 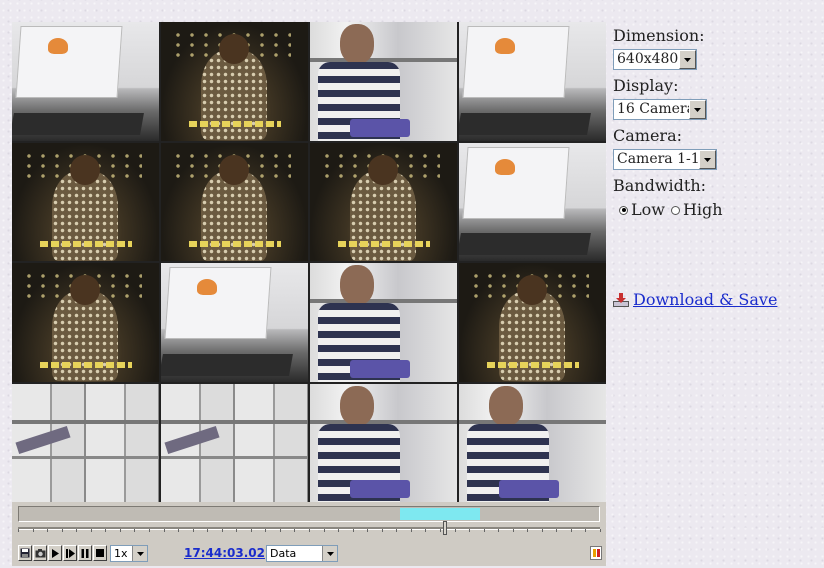 I want to click on camera-label: Camera:, so click(x=647, y=135).